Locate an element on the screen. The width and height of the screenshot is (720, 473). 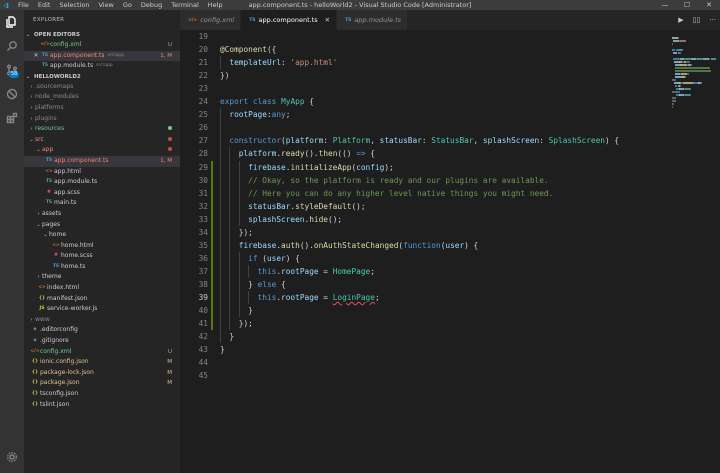
code-token: platform is located at coordinates (304, 141).